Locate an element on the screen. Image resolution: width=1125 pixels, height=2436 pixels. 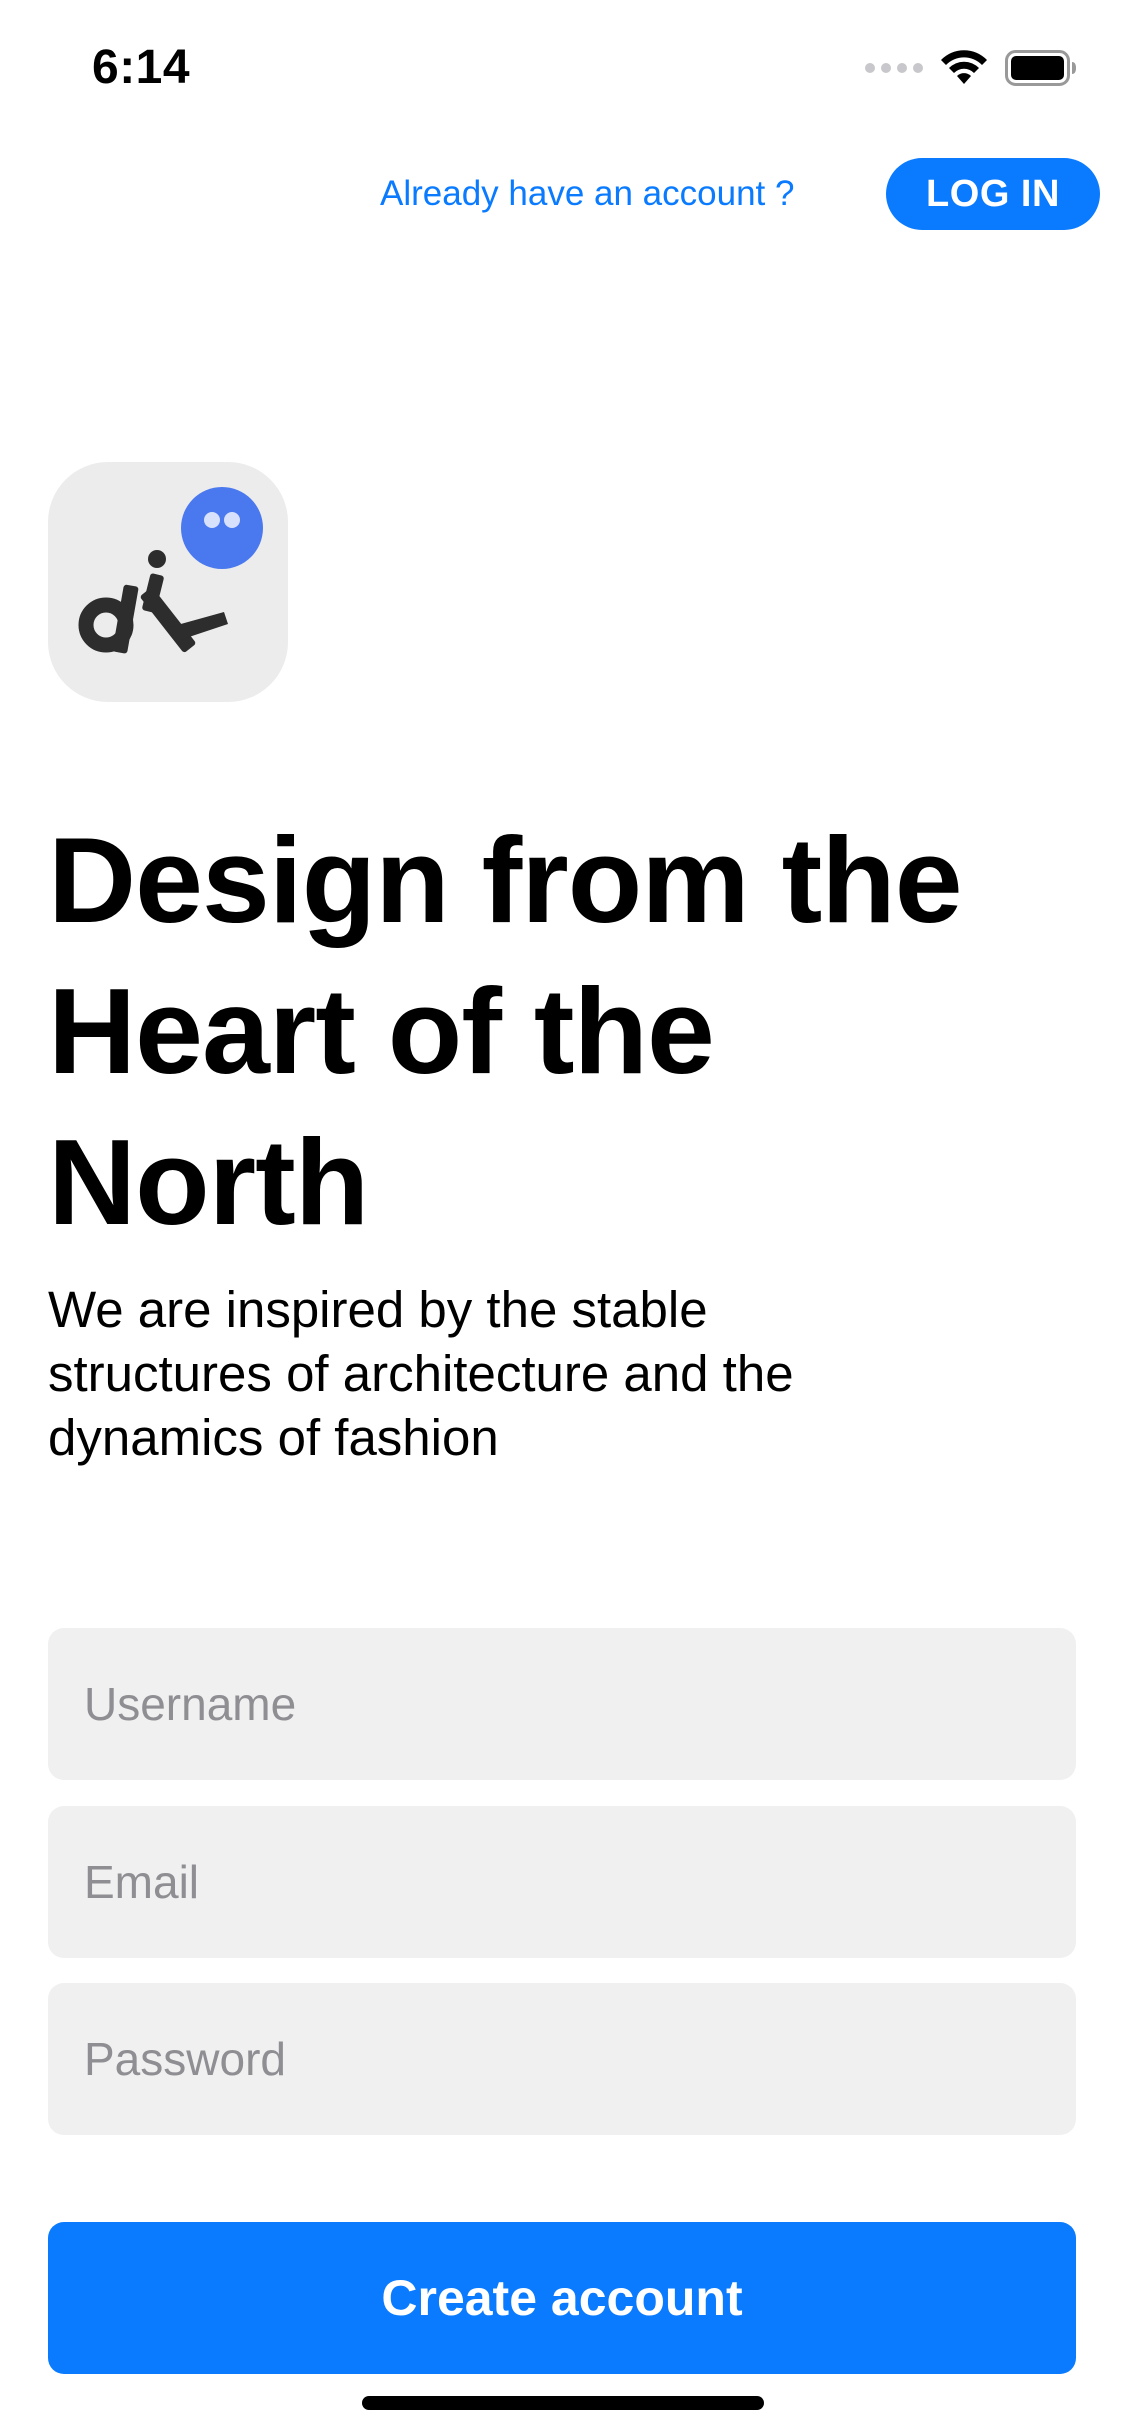
status-icons is located at coordinates (971, 68).